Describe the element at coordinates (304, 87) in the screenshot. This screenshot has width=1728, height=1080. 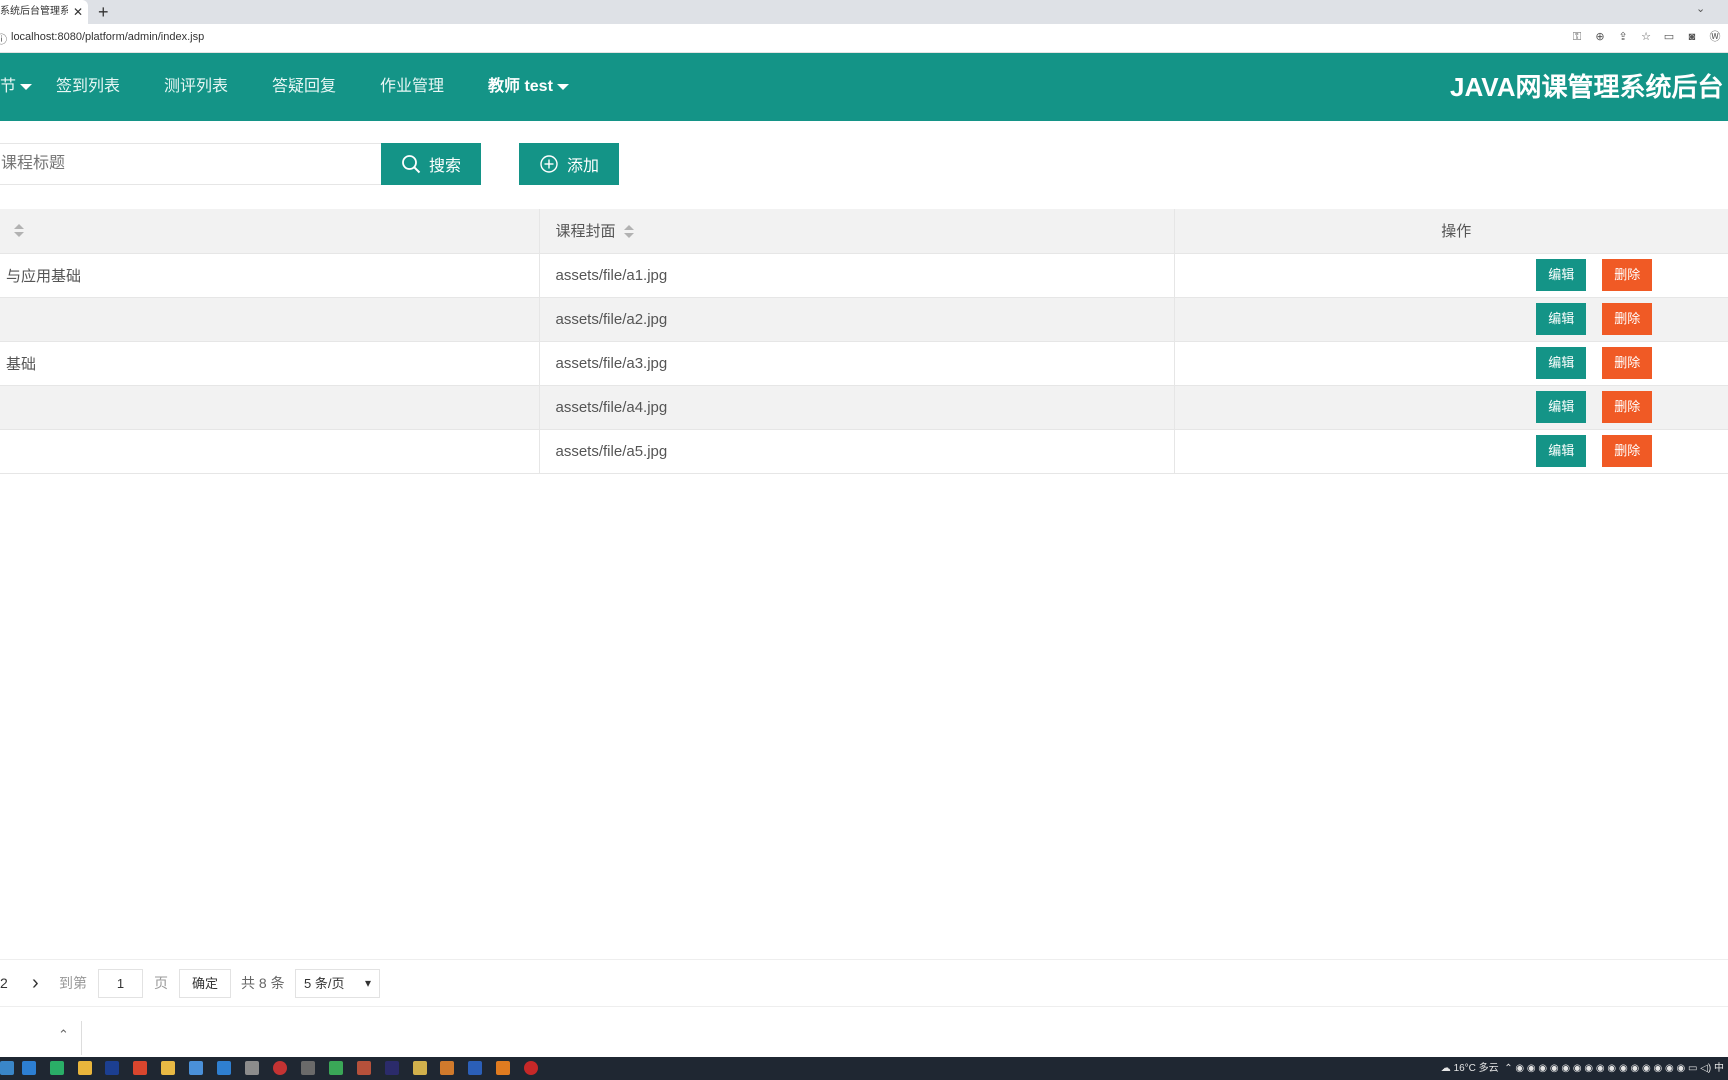
I see `nav-item-qa-reply: 答疑回复` at that location.